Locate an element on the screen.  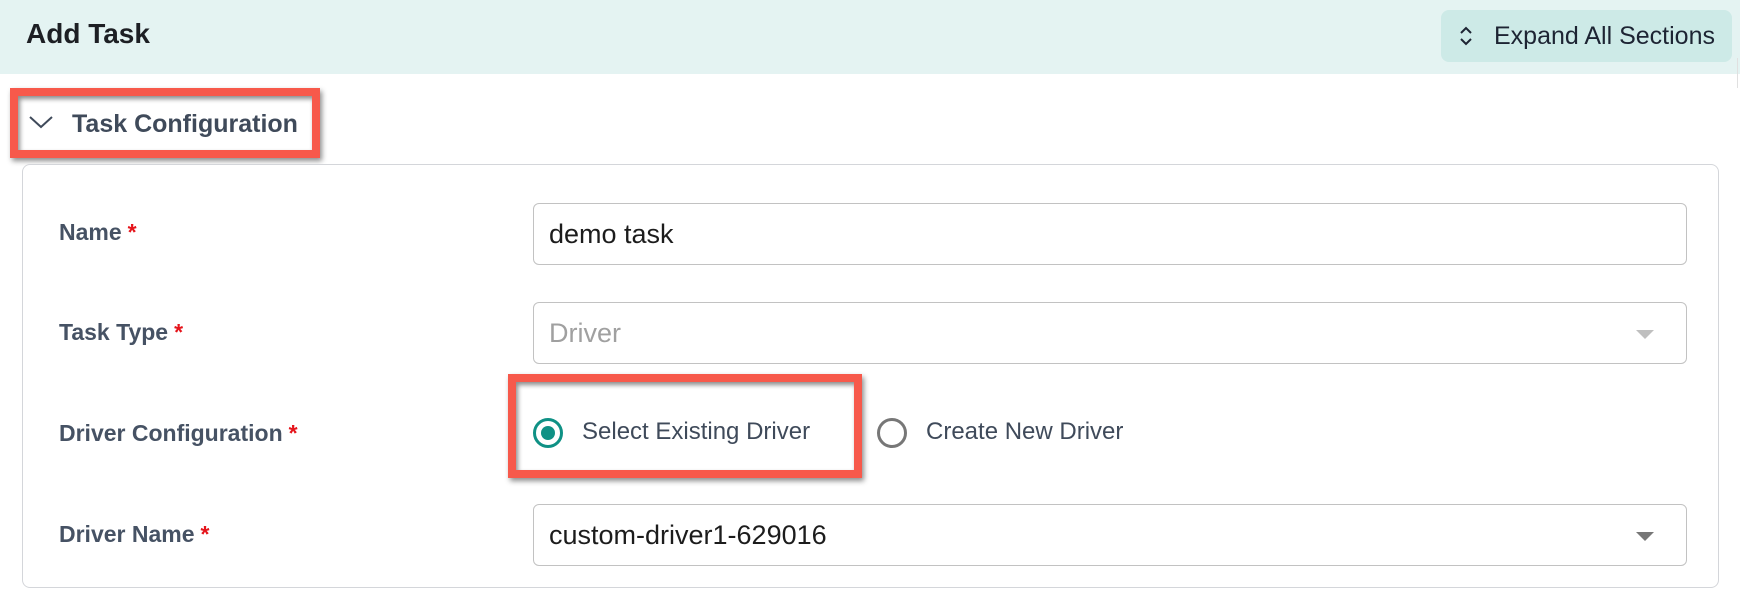
radio-checked-icon is located at coordinates (548, 433).